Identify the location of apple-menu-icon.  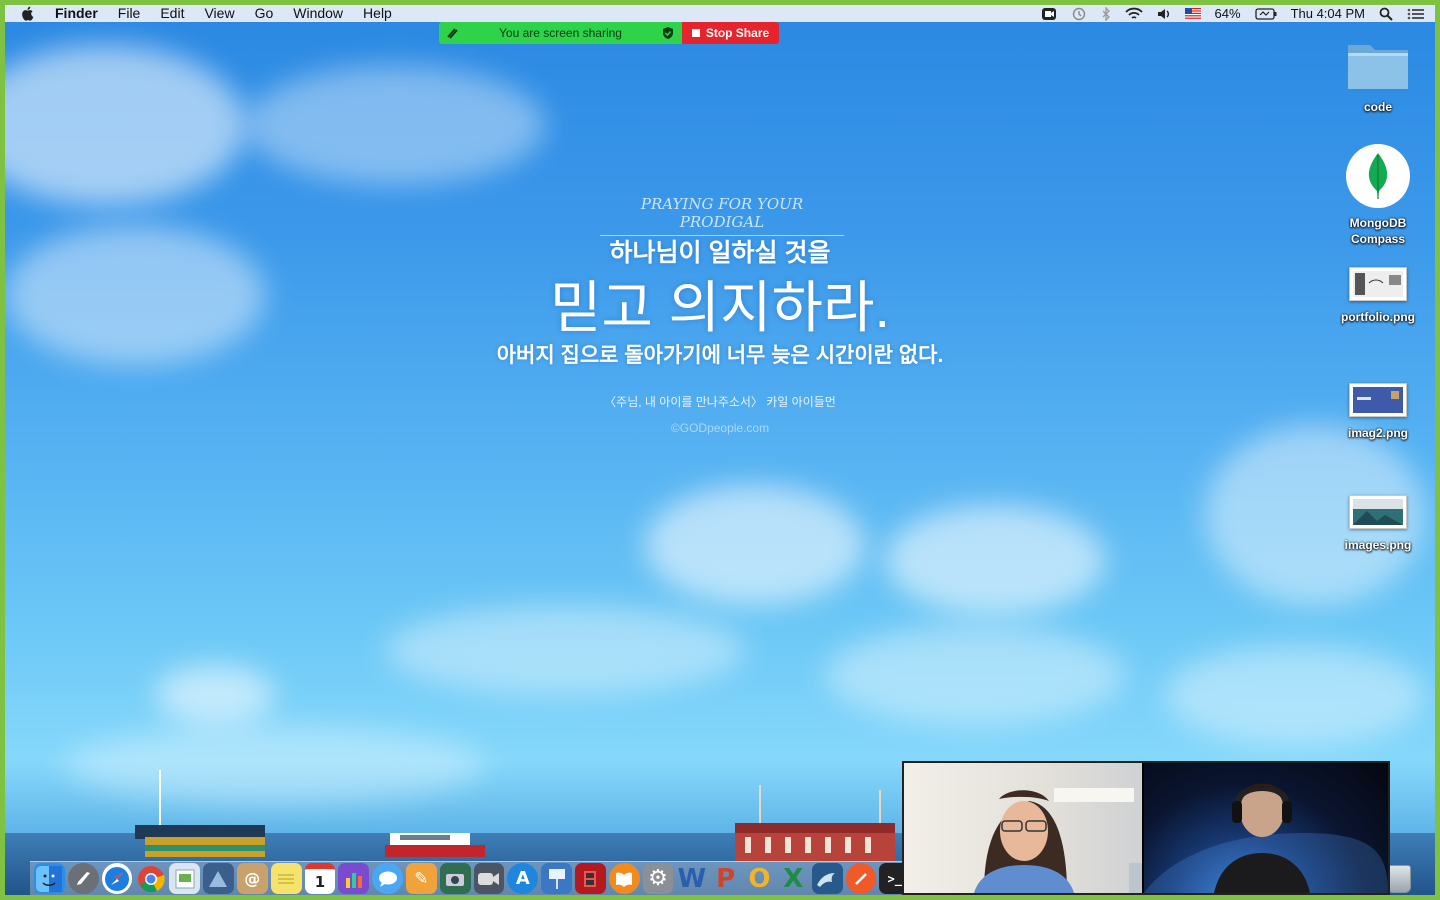
(27, 13).